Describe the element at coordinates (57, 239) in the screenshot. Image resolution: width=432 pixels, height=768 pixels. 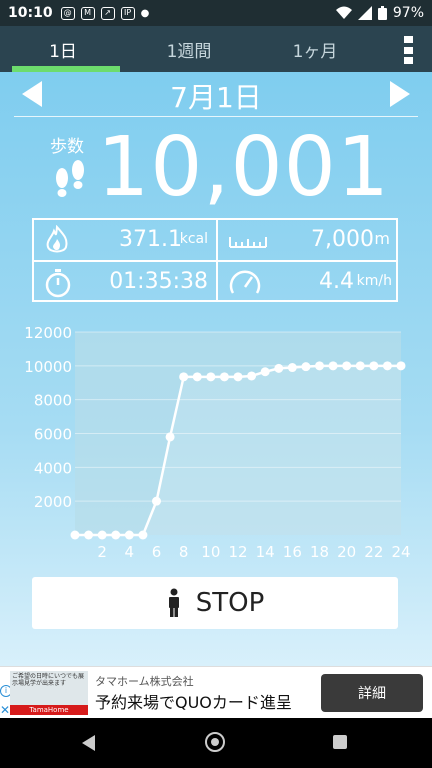
I see `flame-icon` at that location.